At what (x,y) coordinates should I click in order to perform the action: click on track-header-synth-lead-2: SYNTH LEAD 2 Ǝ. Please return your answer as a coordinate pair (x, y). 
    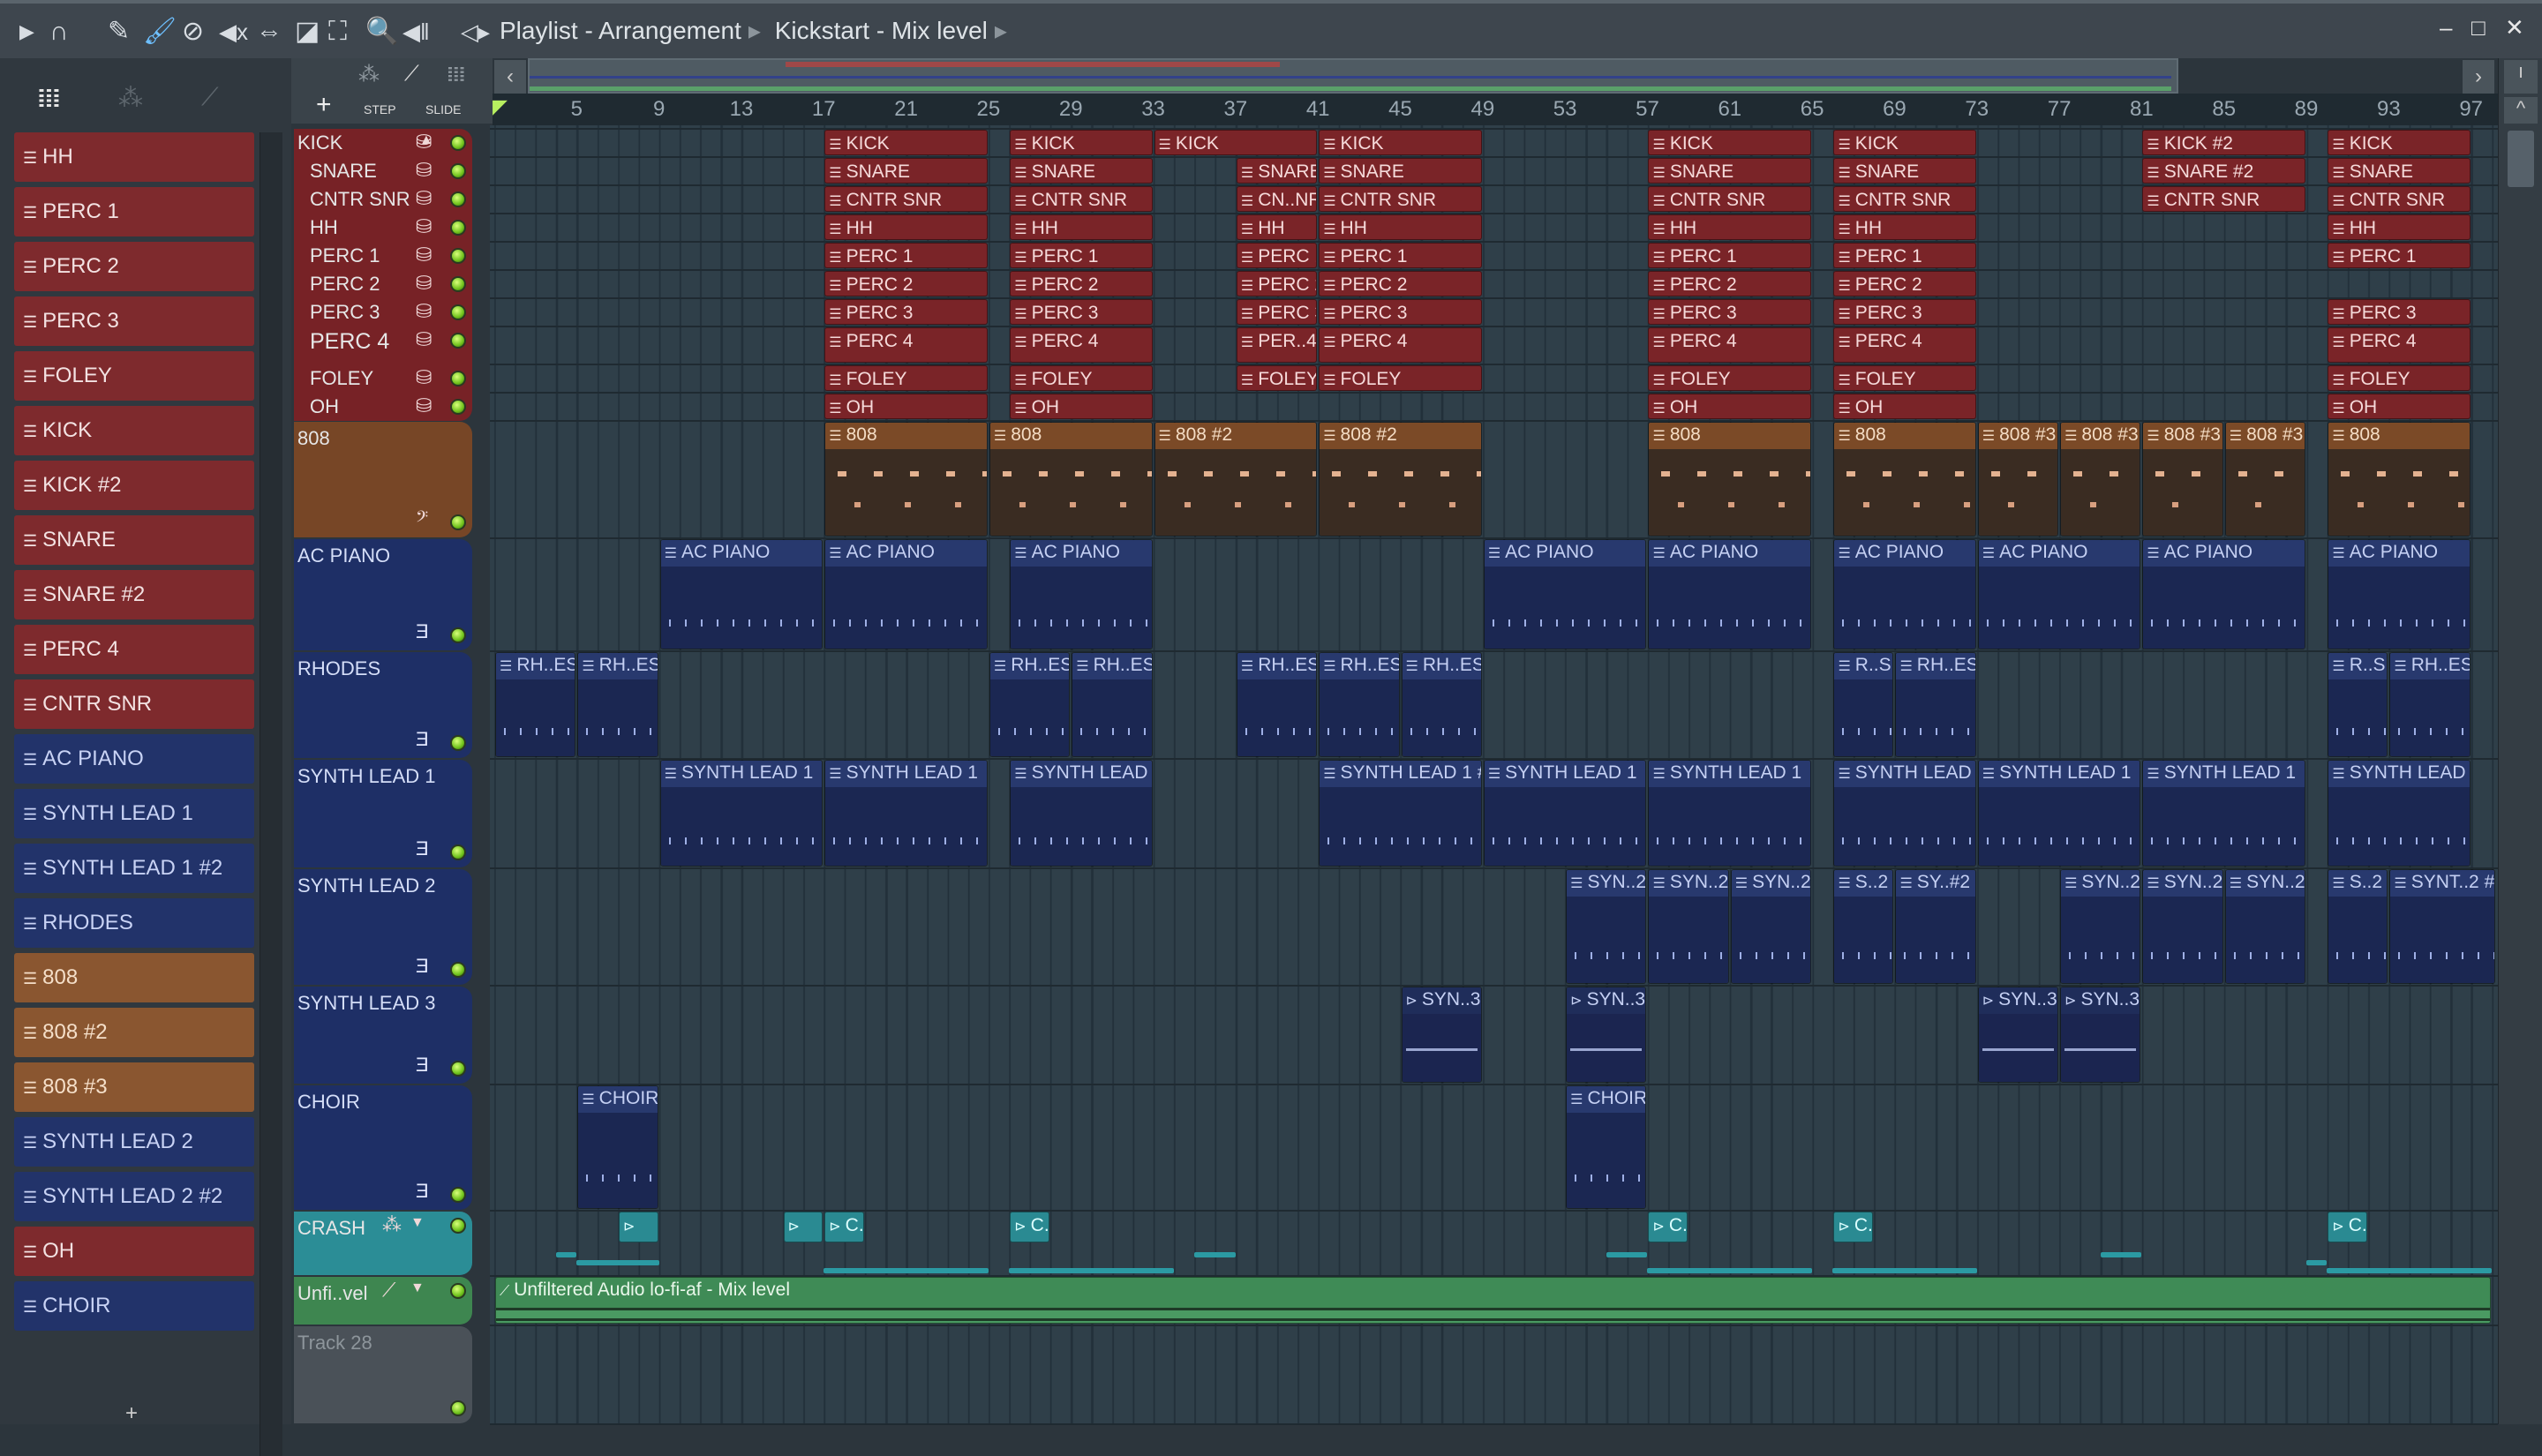
    Looking at the image, I should click on (383, 927).